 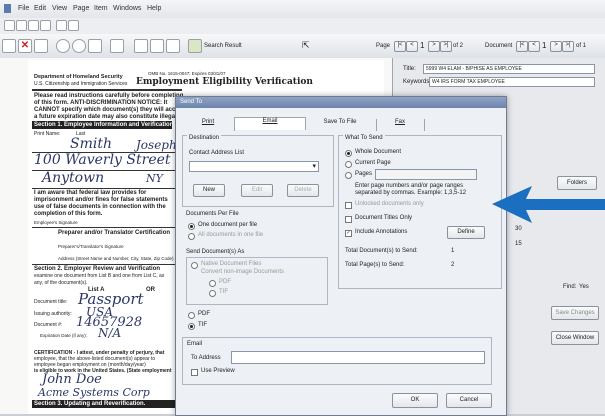 What do you see at coordinates (341, 102) in the screenshot?
I see `dialog-titlebar: Send To` at bounding box center [341, 102].